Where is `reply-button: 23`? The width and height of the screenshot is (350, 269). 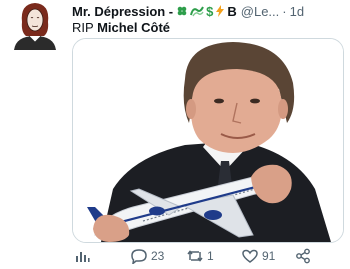 reply-button: 23 is located at coordinates (147, 256).